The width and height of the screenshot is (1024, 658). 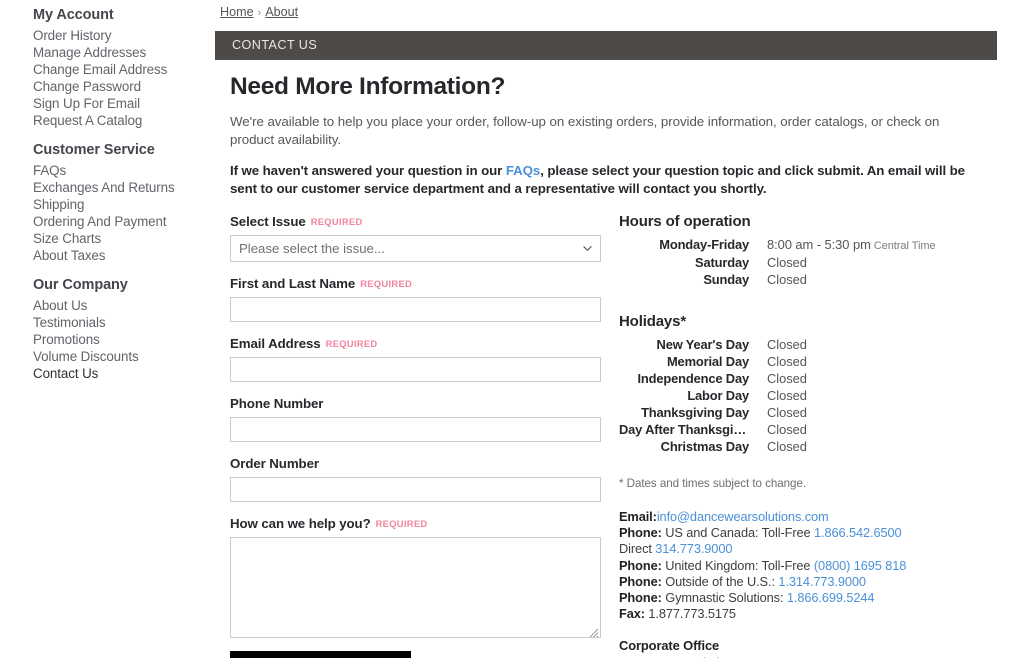 What do you see at coordinates (124, 52) in the screenshot?
I see `sidebar-item-manage-addresses: Manage Addresses` at bounding box center [124, 52].